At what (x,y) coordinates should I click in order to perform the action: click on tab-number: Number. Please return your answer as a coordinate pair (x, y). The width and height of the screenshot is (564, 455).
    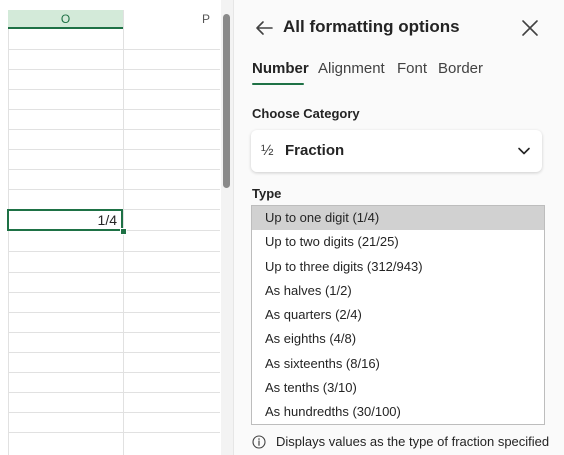
    Looking at the image, I should click on (280, 72).